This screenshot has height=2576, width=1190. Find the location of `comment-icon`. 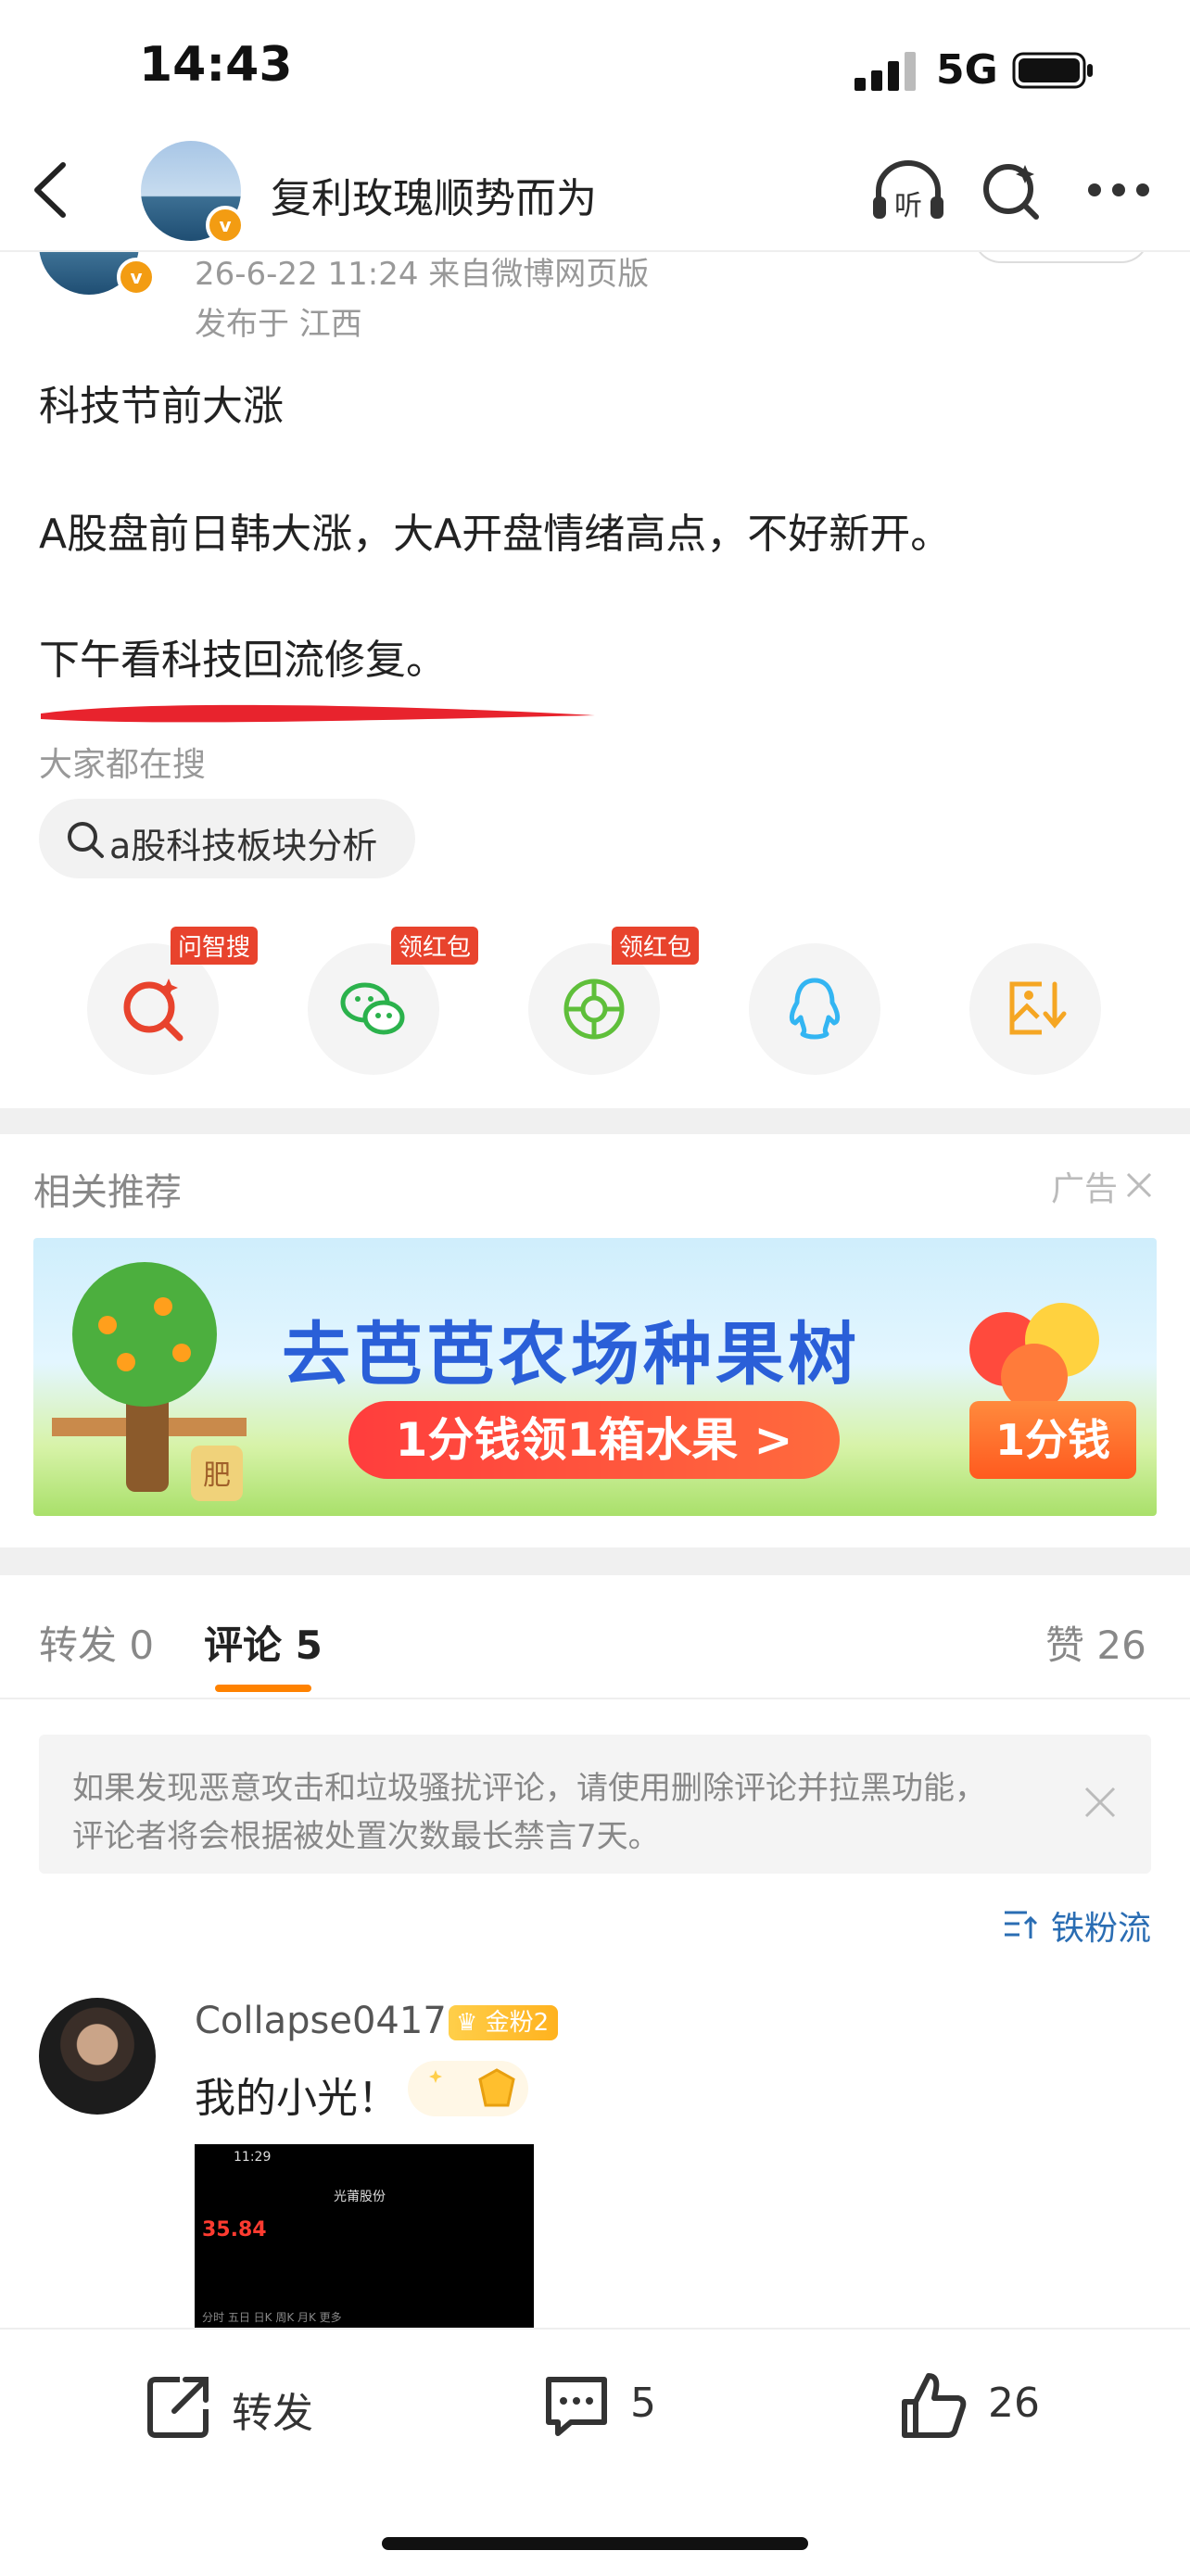

comment-icon is located at coordinates (576, 2405).